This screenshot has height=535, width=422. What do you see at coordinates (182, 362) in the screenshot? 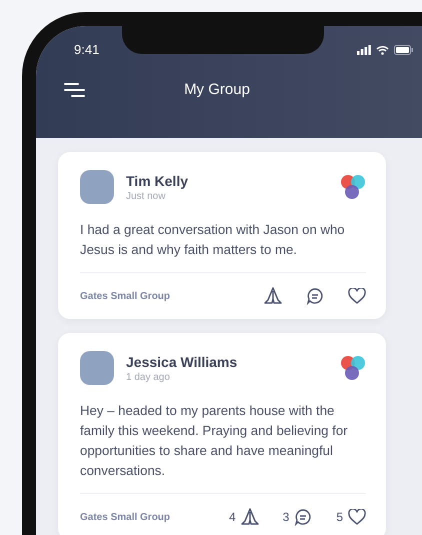
I see `author-name: Jessica Williams` at bounding box center [182, 362].